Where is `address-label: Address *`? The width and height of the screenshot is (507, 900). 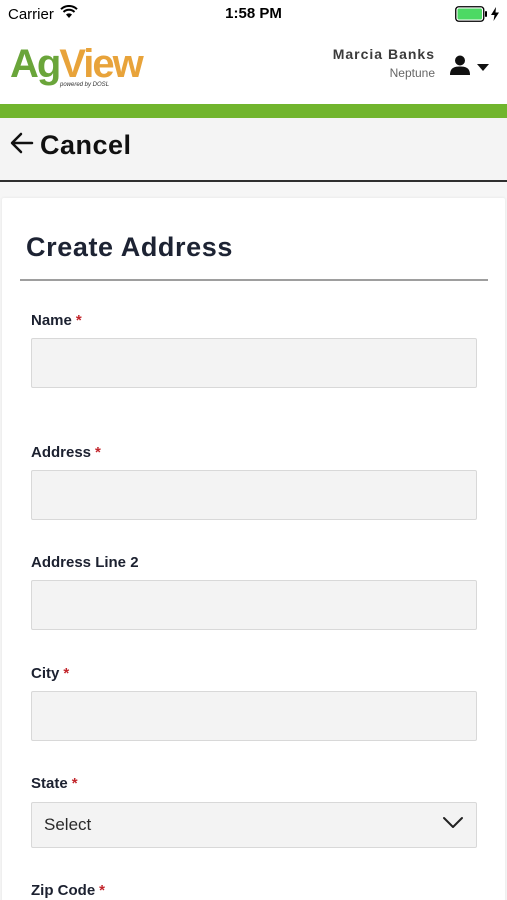 address-label: Address * is located at coordinates (66, 452).